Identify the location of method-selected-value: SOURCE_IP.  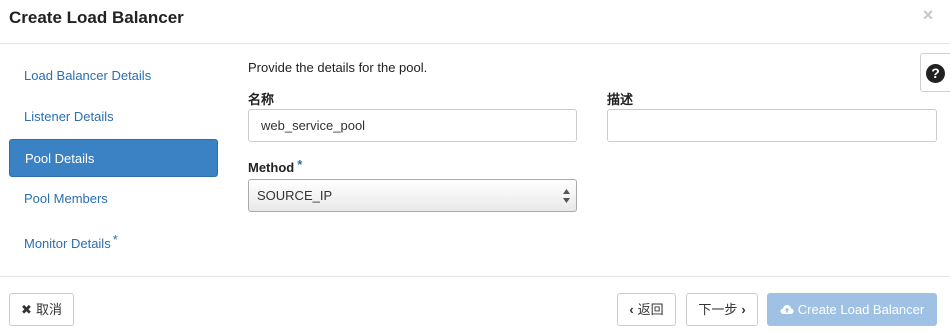
(295, 195).